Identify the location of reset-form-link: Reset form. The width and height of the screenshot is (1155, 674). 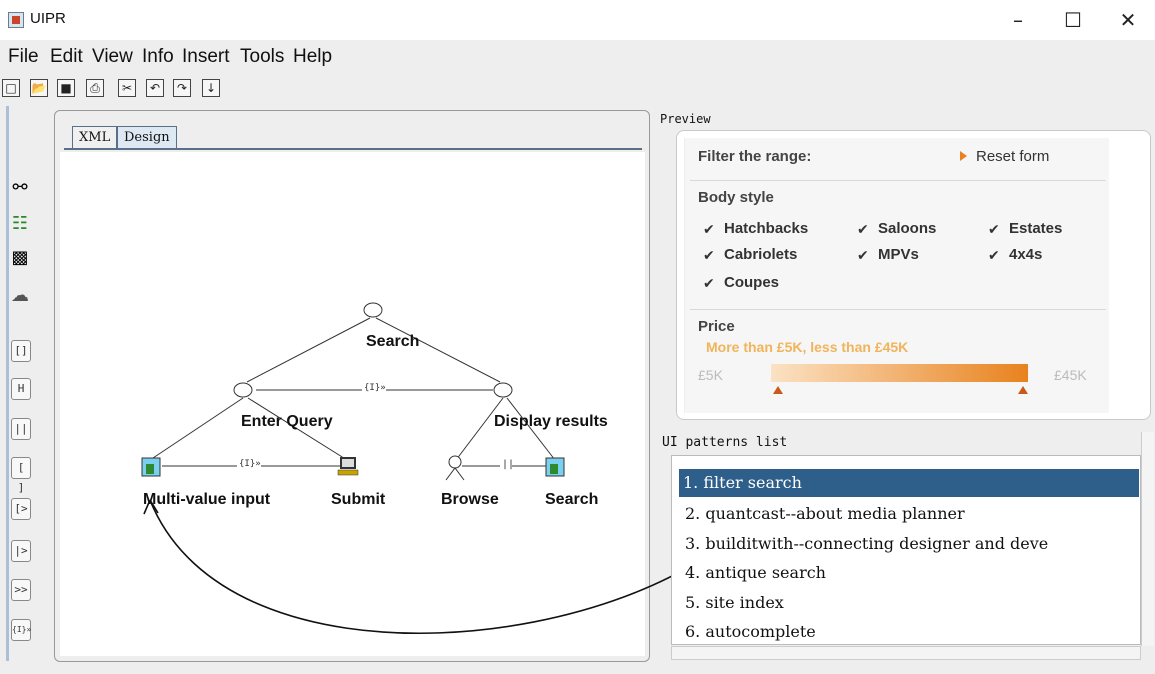
(1012, 156).